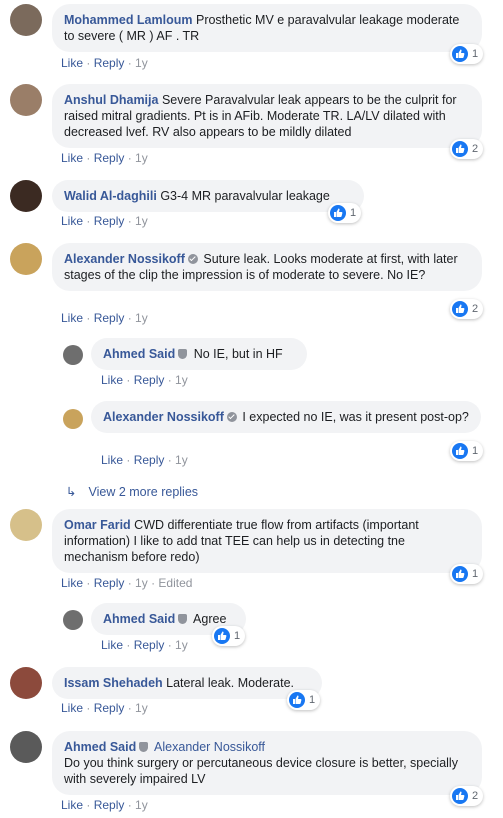 The image size is (503, 818). What do you see at coordinates (210, 619) in the screenshot?
I see `comment-text: Agree` at bounding box center [210, 619].